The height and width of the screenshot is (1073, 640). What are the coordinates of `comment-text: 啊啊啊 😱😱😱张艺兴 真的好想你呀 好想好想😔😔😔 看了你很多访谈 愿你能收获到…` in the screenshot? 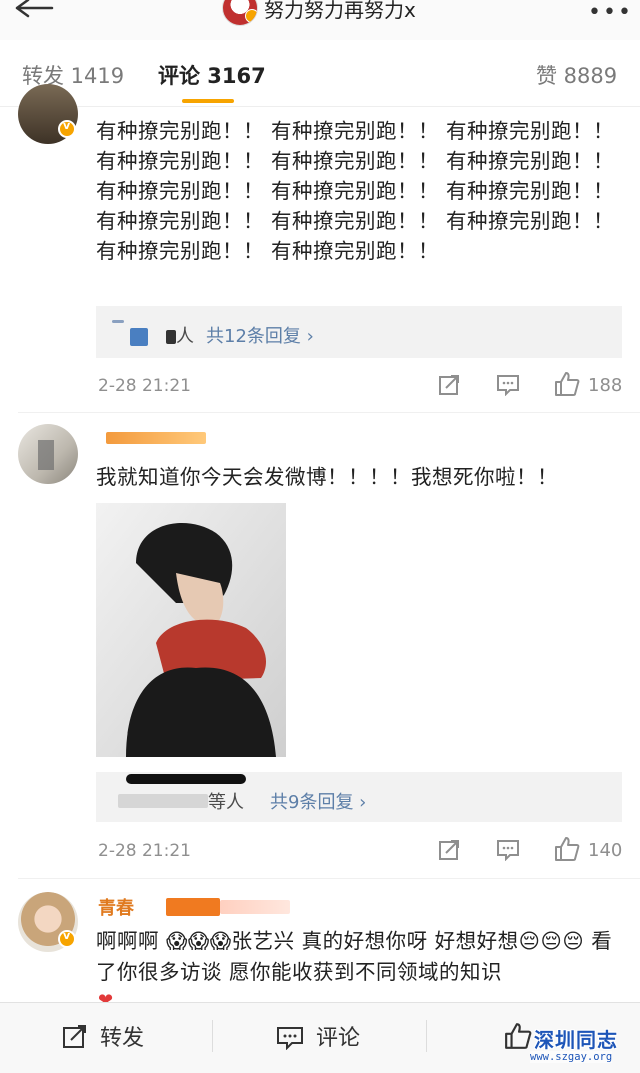 It's located at (354, 956).